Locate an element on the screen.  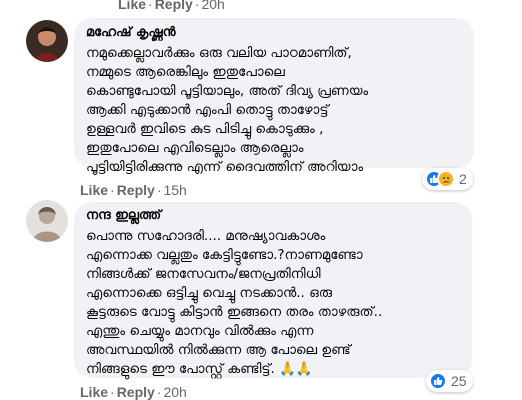
reaction-count: 2 is located at coordinates (463, 179).